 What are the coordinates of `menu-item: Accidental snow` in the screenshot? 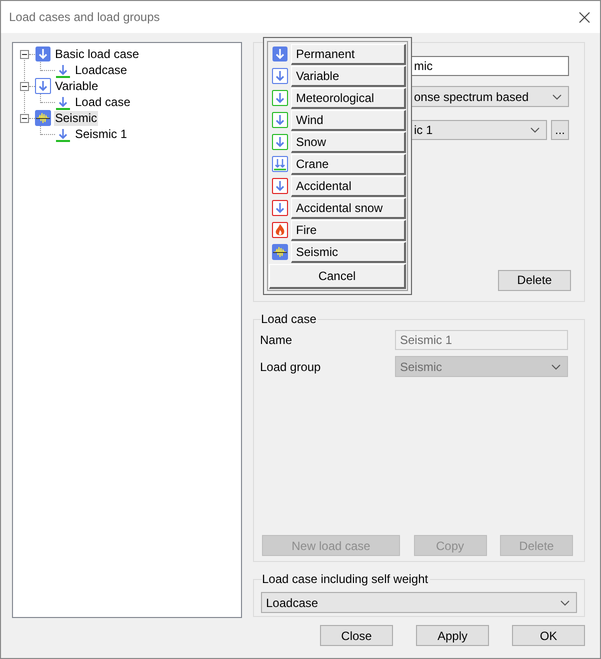 It's located at (348, 208).